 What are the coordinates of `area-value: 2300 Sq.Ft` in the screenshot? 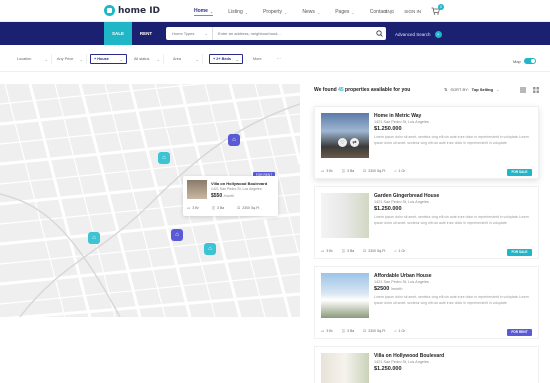 It's located at (377, 331).